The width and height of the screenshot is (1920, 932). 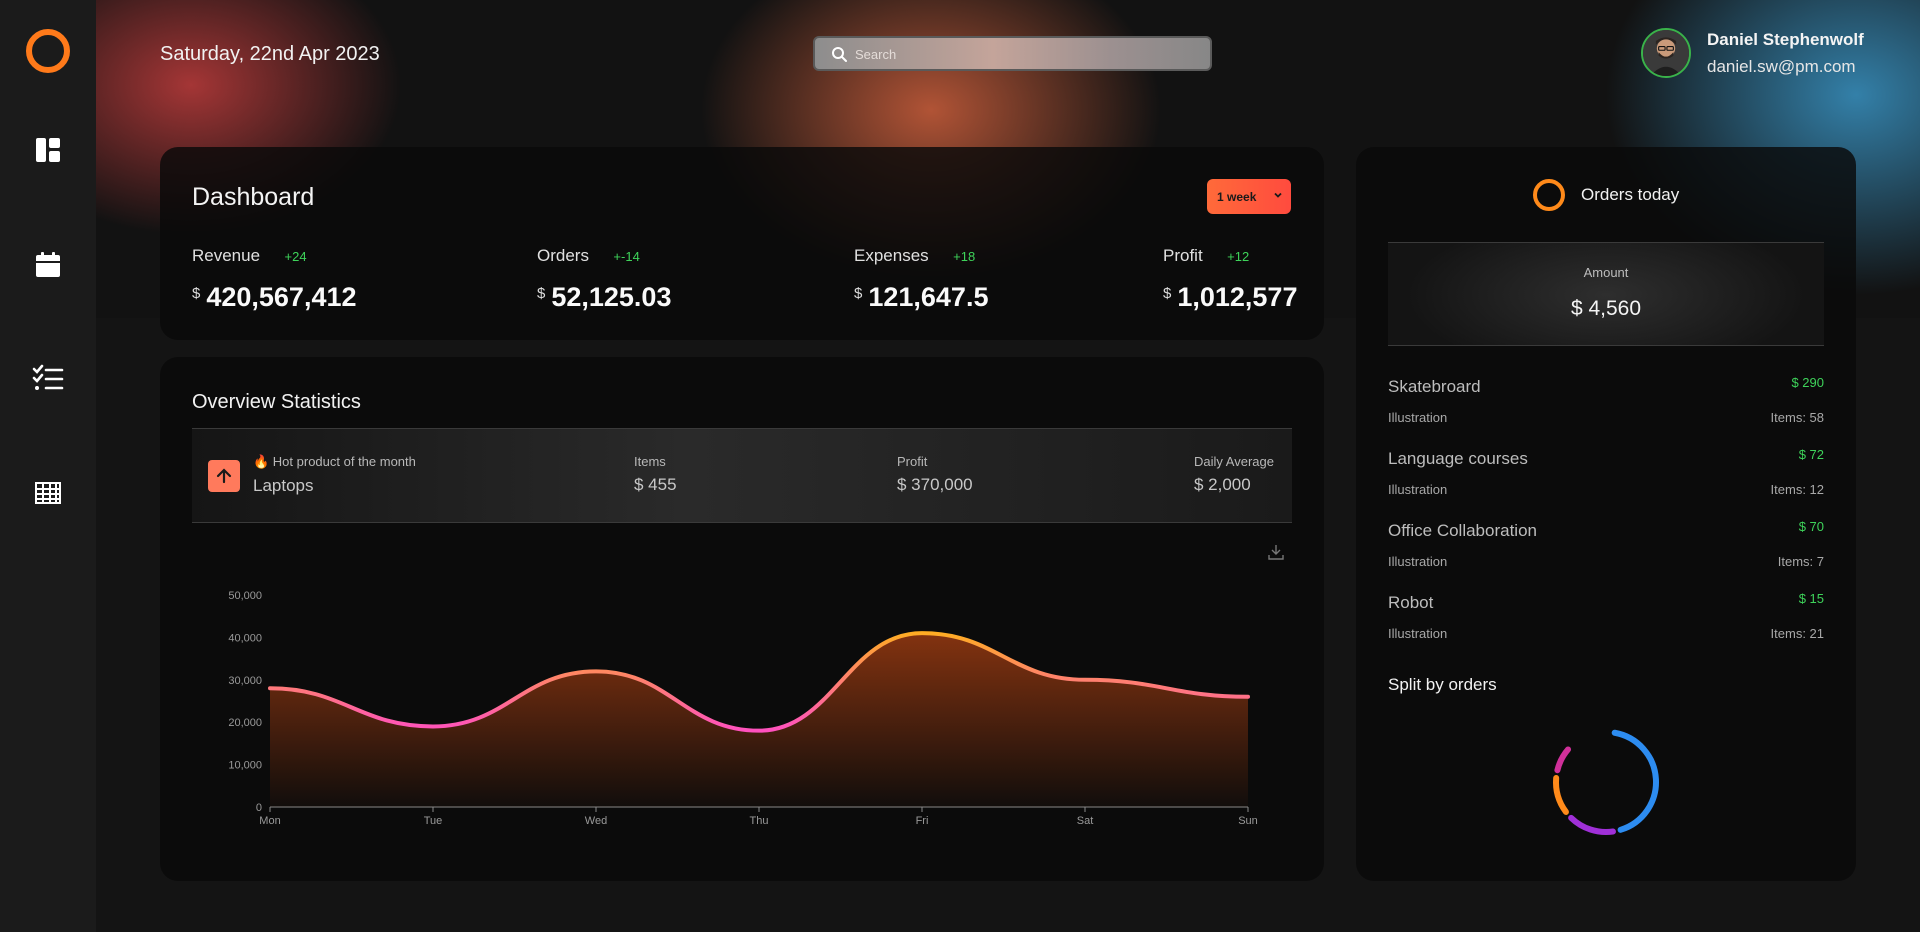 I want to click on period-select: 1 week, so click(x=1249, y=196).